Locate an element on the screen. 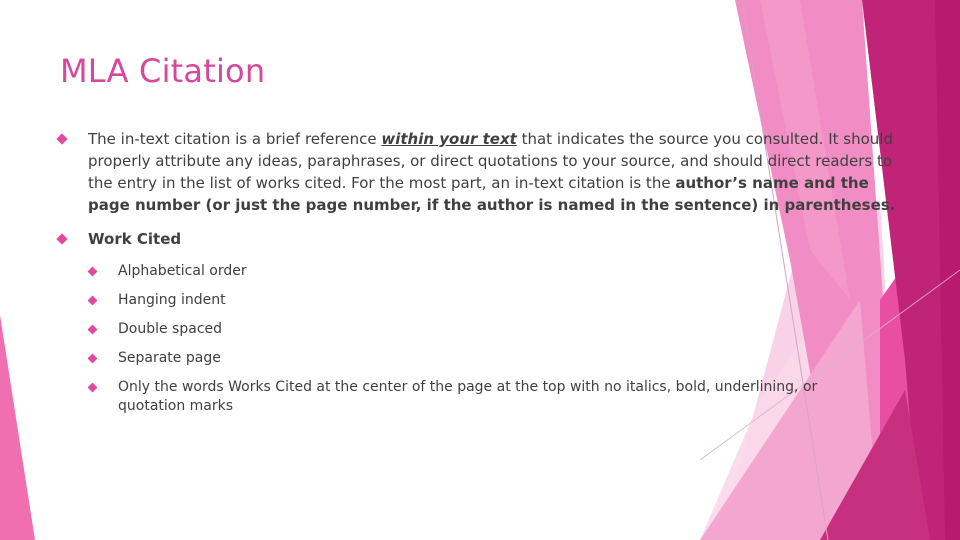 This screenshot has height=540, width=960. sub-bullet-hanging-indent: Hanging indent is located at coordinates (481, 300).